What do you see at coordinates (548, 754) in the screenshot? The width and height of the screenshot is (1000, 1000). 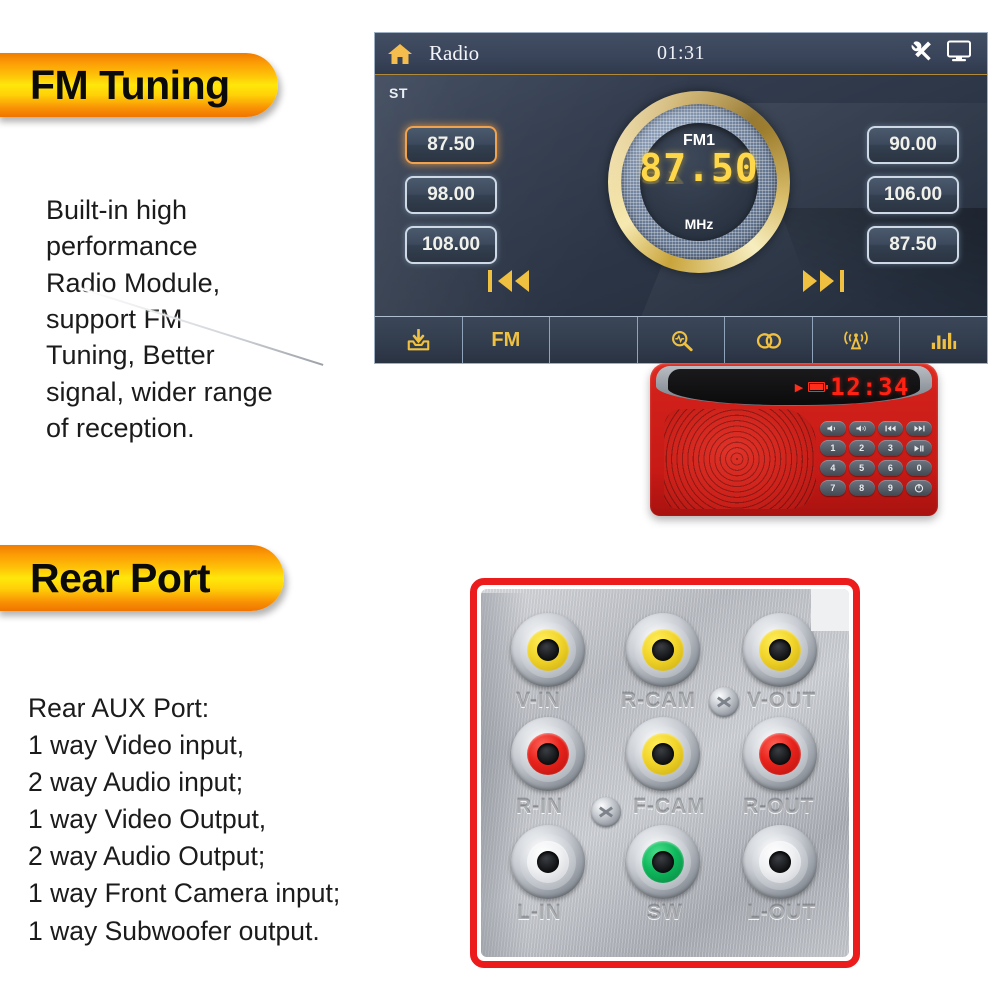 I see `rca-jack-r-in` at bounding box center [548, 754].